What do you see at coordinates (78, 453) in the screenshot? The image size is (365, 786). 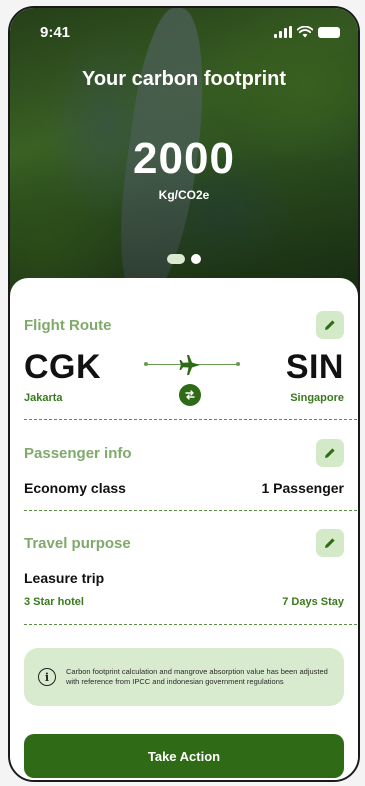 I see `passenger-info-title: Passenger info` at bounding box center [78, 453].